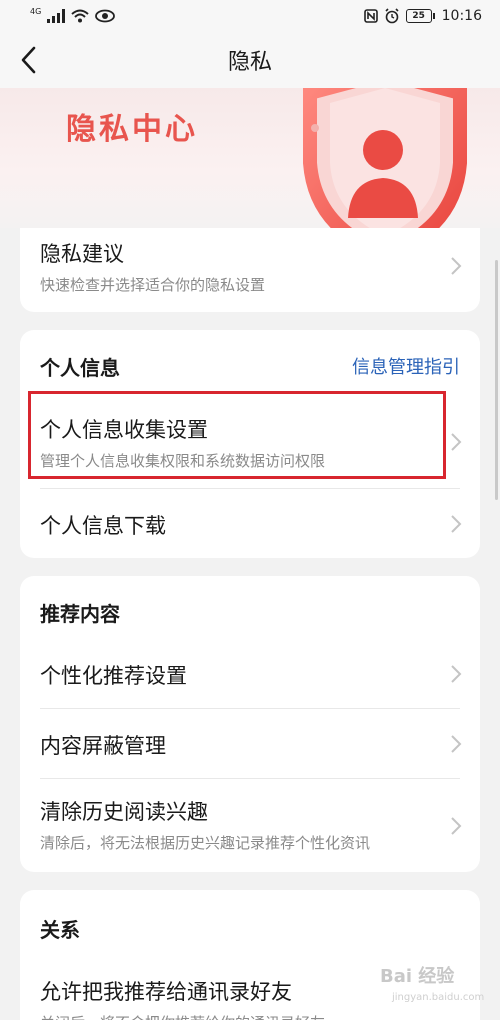  I want to click on row-title: 个人信息收集设置, so click(124, 430).